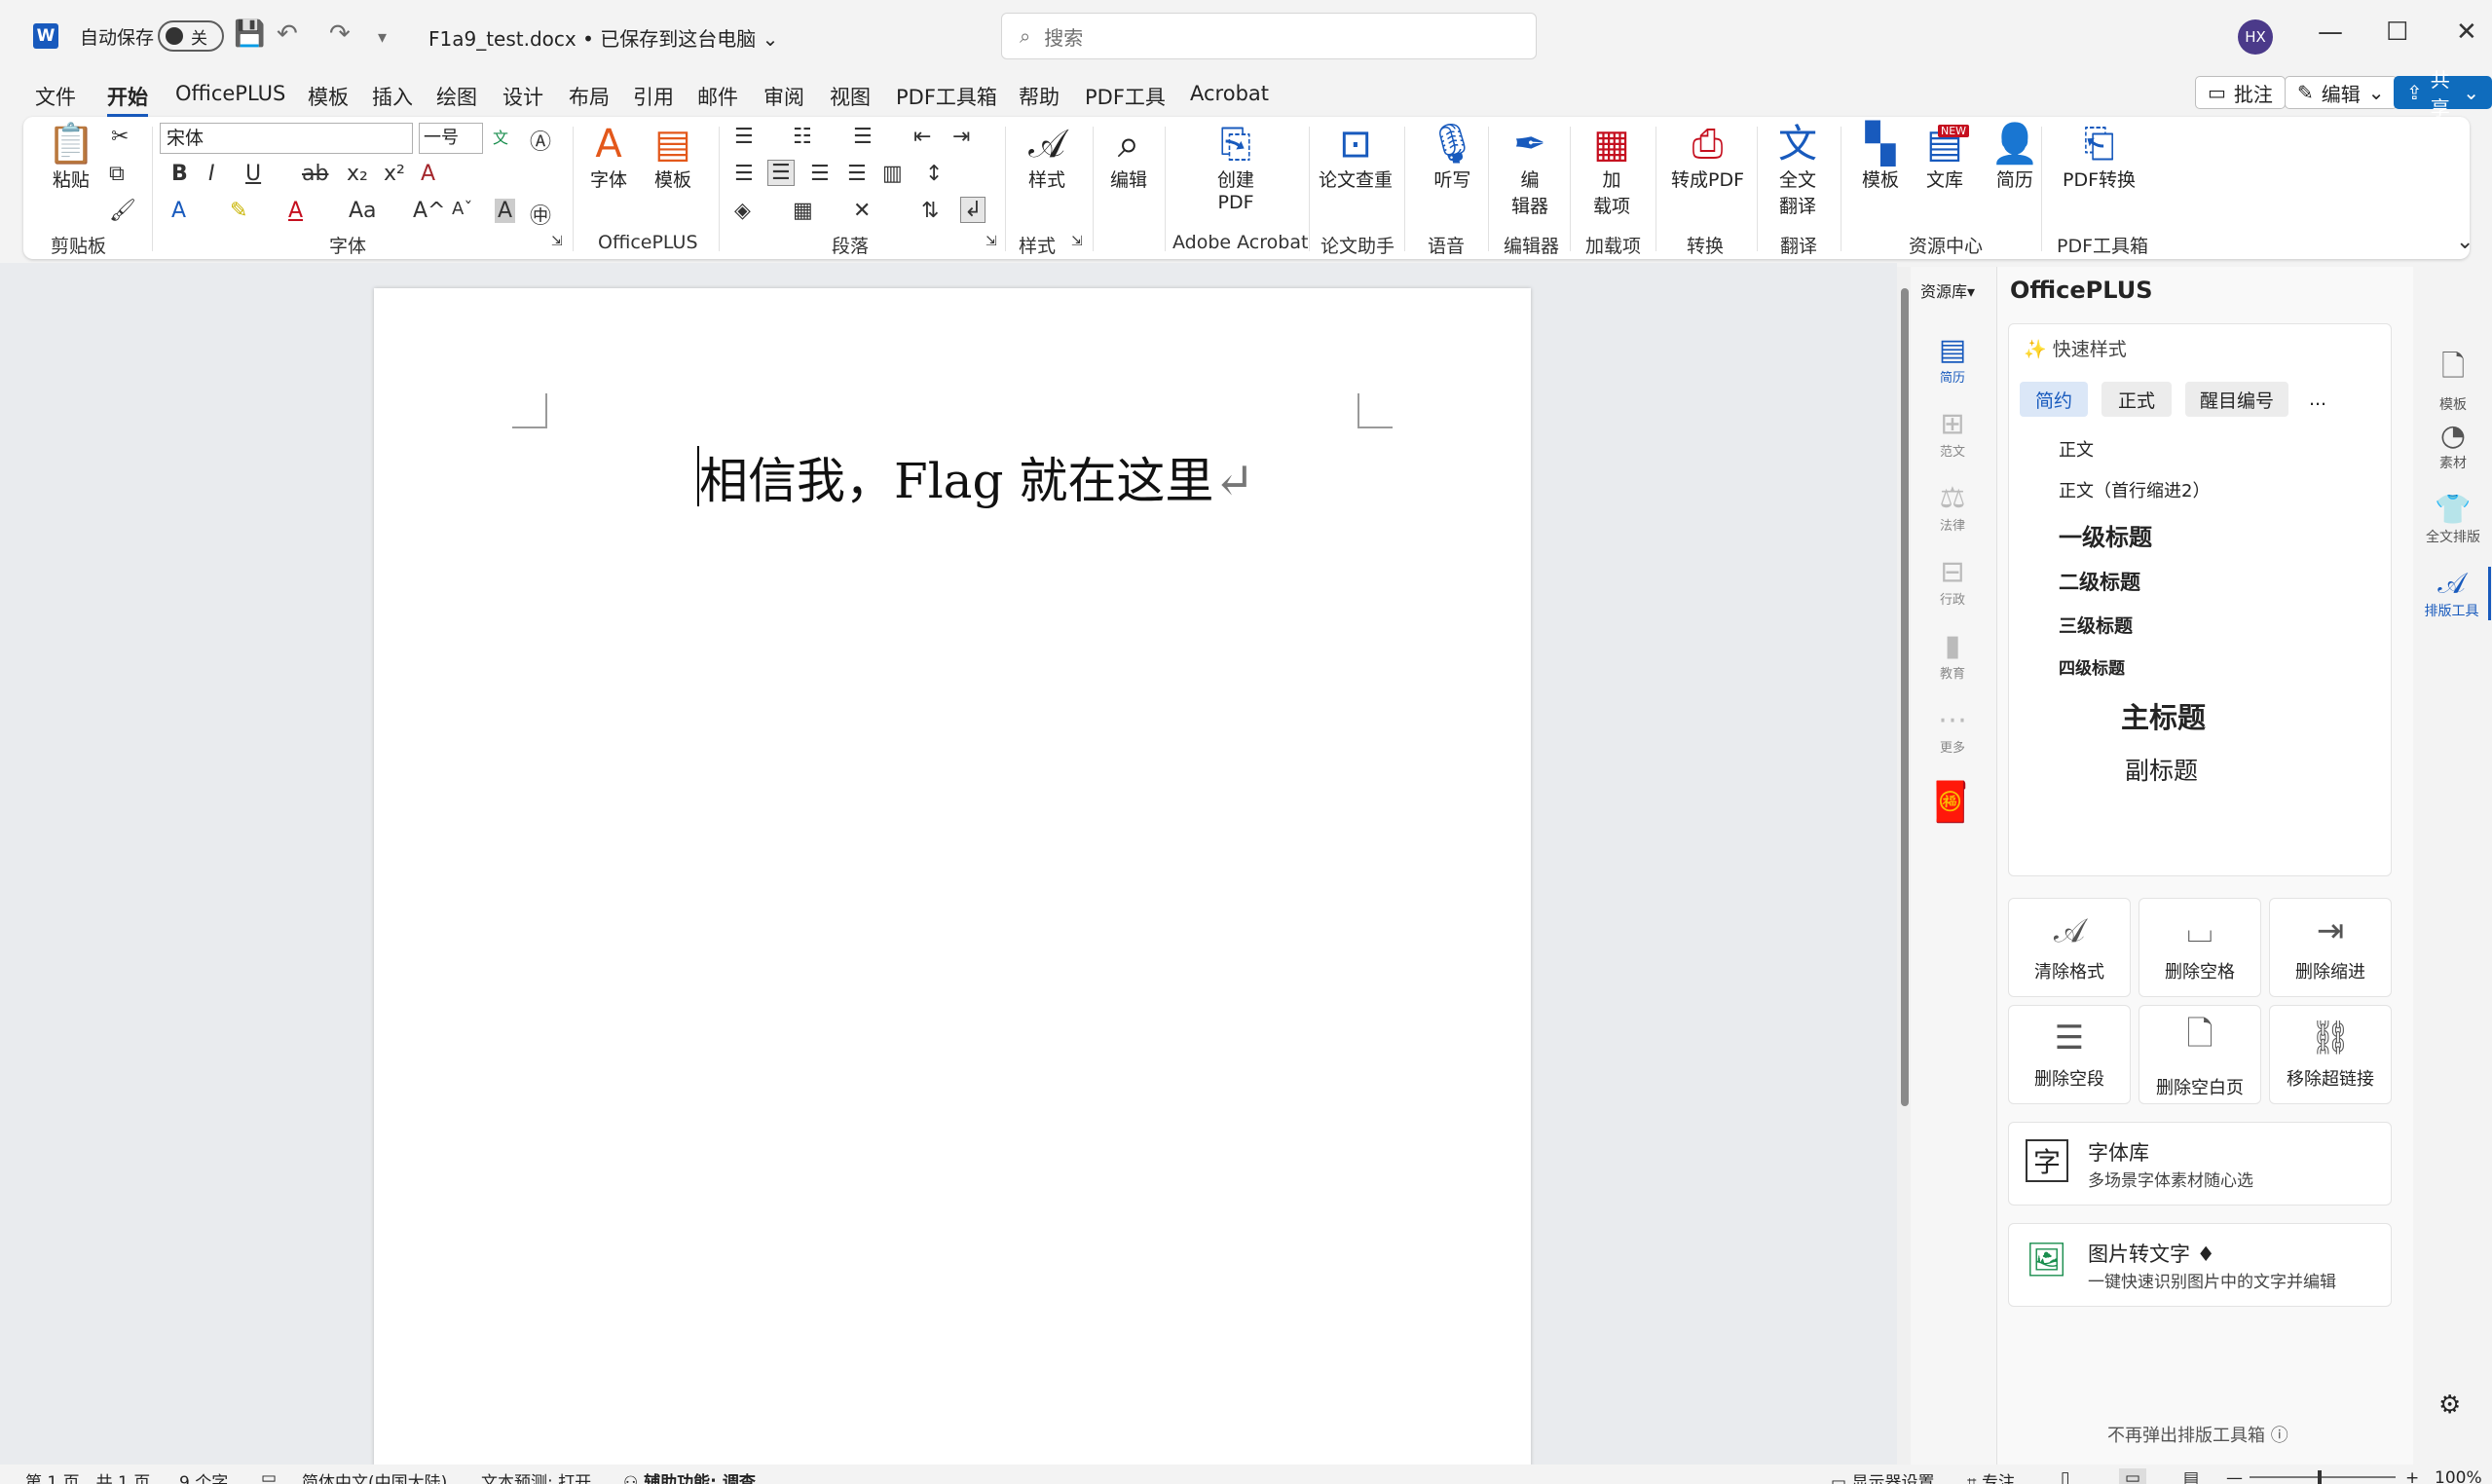  What do you see at coordinates (2197, 1434) in the screenshot?
I see `dont-popup-link: 不再弹出排版工具箱 ⓘ` at bounding box center [2197, 1434].